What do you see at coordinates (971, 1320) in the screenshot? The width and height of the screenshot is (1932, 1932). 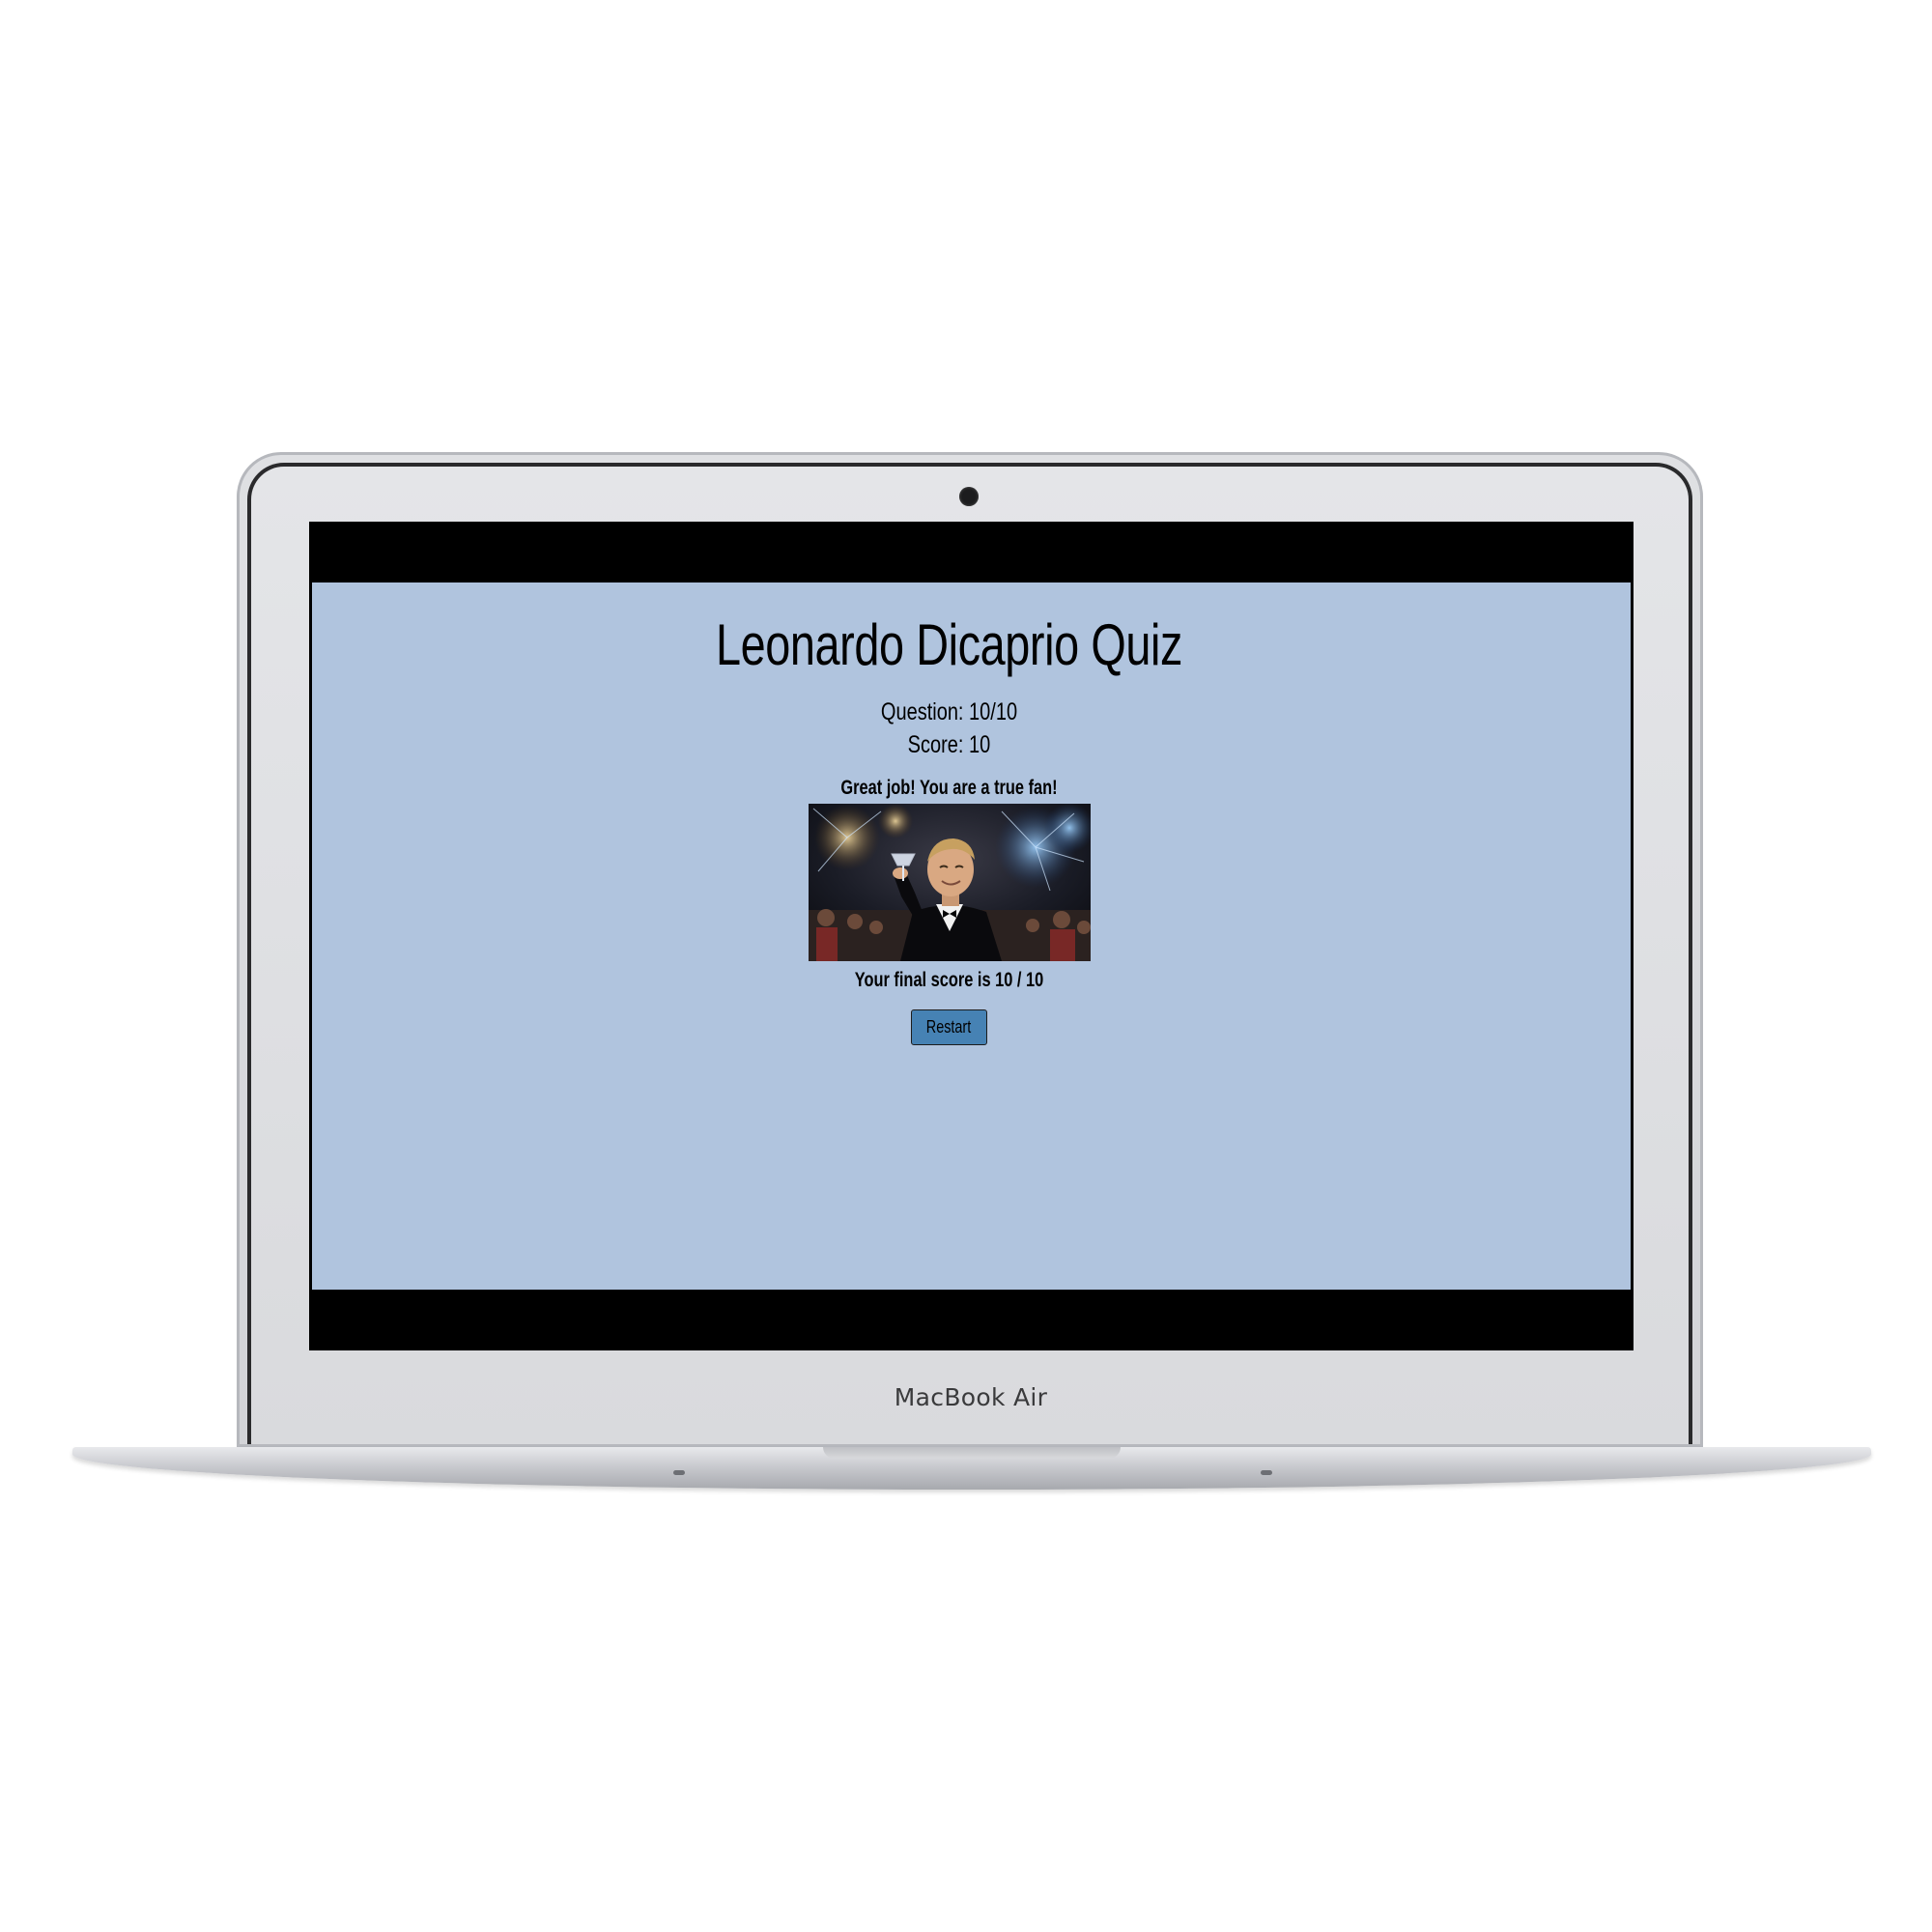 I see `letterbox-bottom` at bounding box center [971, 1320].